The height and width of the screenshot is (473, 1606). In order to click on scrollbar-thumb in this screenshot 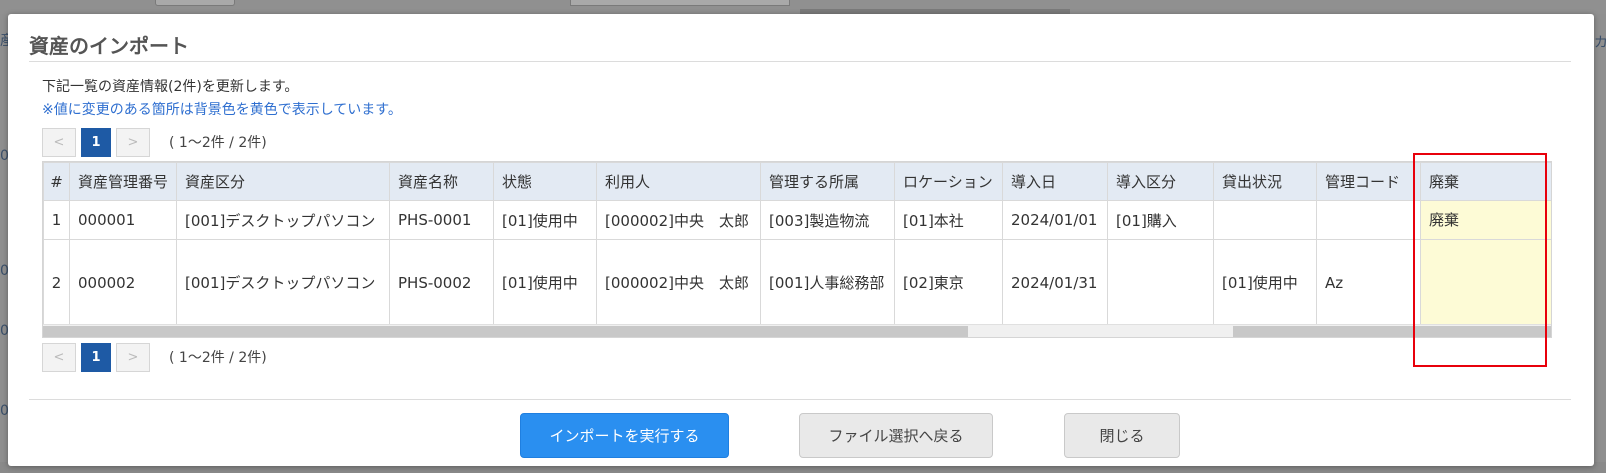, I will do `click(505, 331)`.